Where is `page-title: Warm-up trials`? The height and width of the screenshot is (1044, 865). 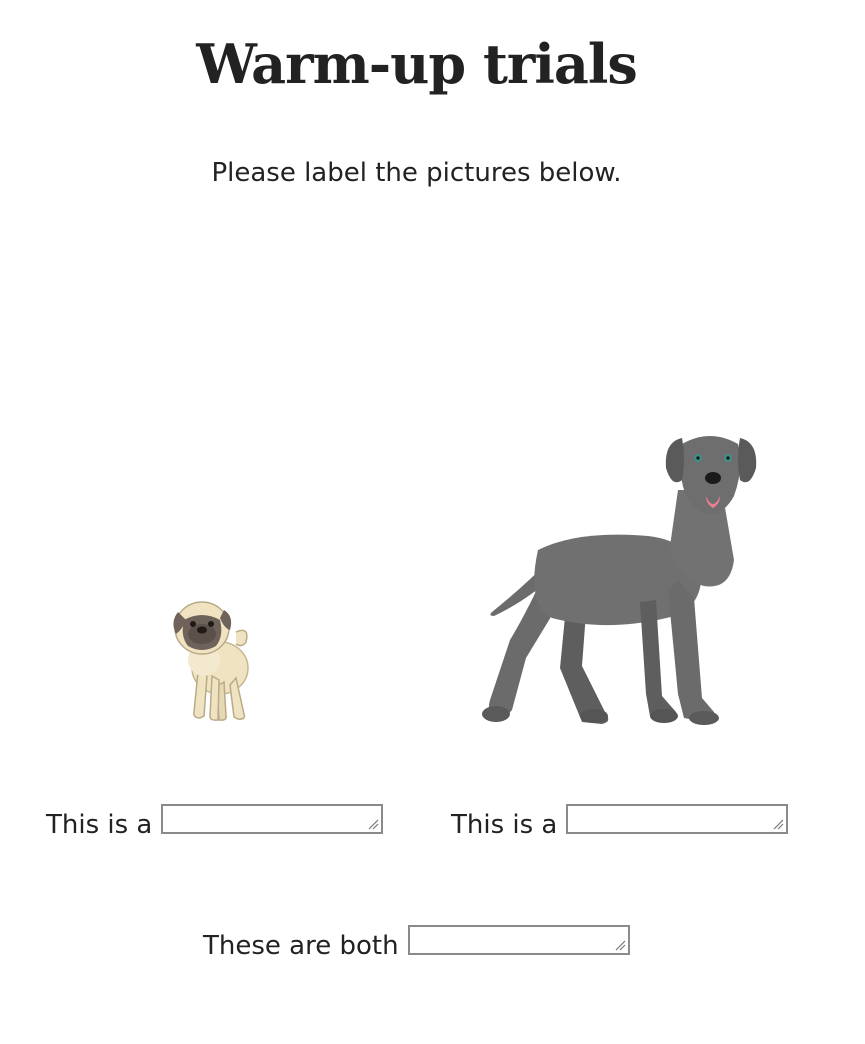
page-title: Warm-up trials is located at coordinates (417, 64).